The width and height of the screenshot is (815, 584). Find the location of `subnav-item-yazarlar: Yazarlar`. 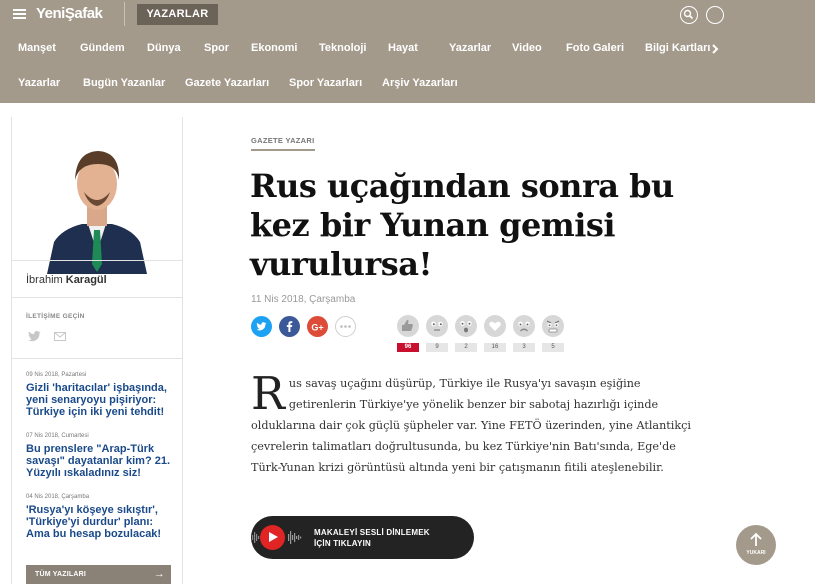

subnav-item-yazarlar: Yazarlar is located at coordinates (39, 83).